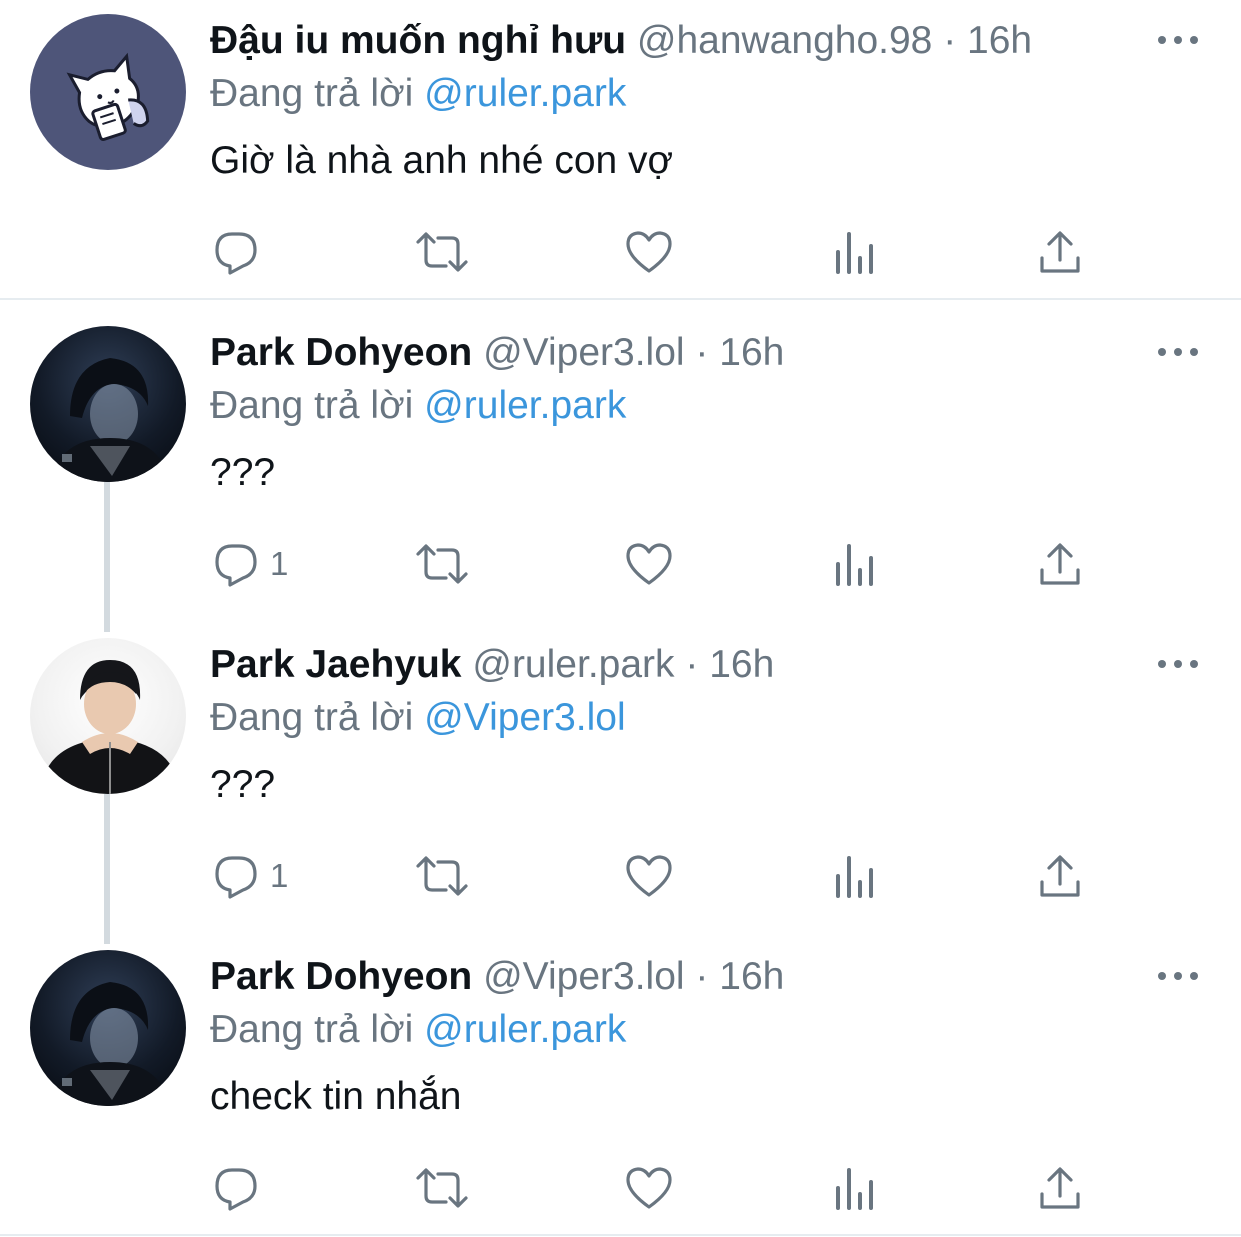 The height and width of the screenshot is (1237, 1241). What do you see at coordinates (336, 664) in the screenshot?
I see `display-name: Park Jaehyuk` at bounding box center [336, 664].